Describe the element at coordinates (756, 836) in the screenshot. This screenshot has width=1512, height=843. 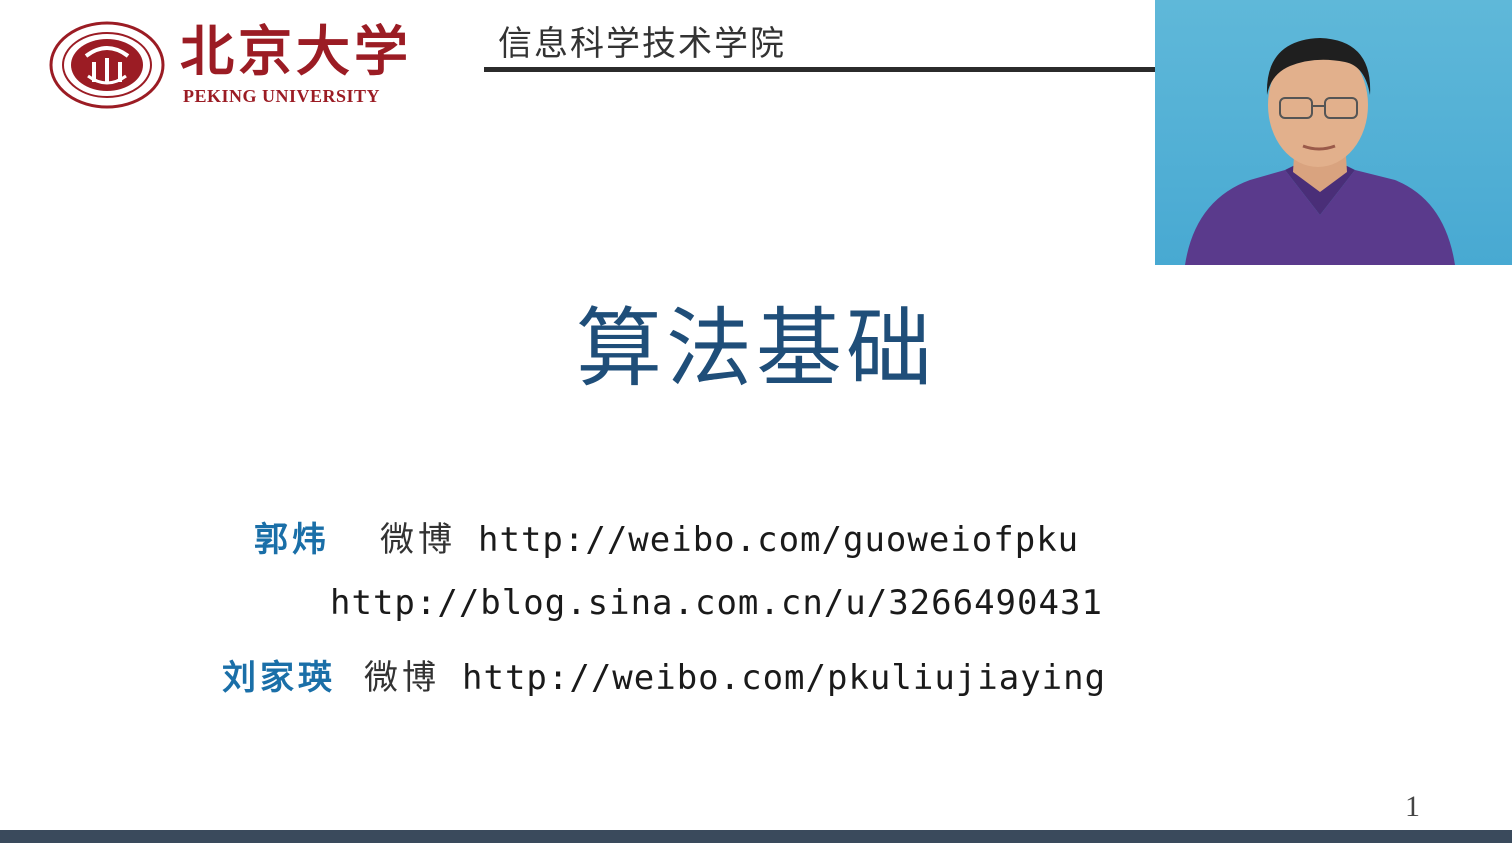
I see `footer-bar` at that location.